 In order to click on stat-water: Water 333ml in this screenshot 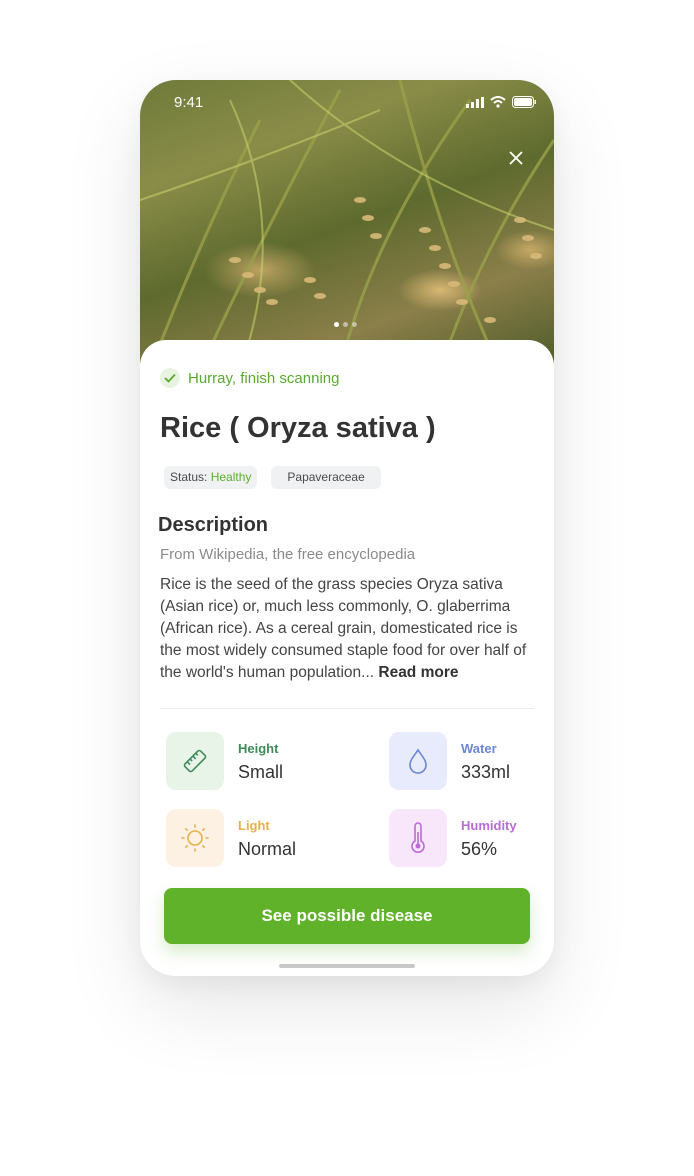, I will do `click(449, 761)`.